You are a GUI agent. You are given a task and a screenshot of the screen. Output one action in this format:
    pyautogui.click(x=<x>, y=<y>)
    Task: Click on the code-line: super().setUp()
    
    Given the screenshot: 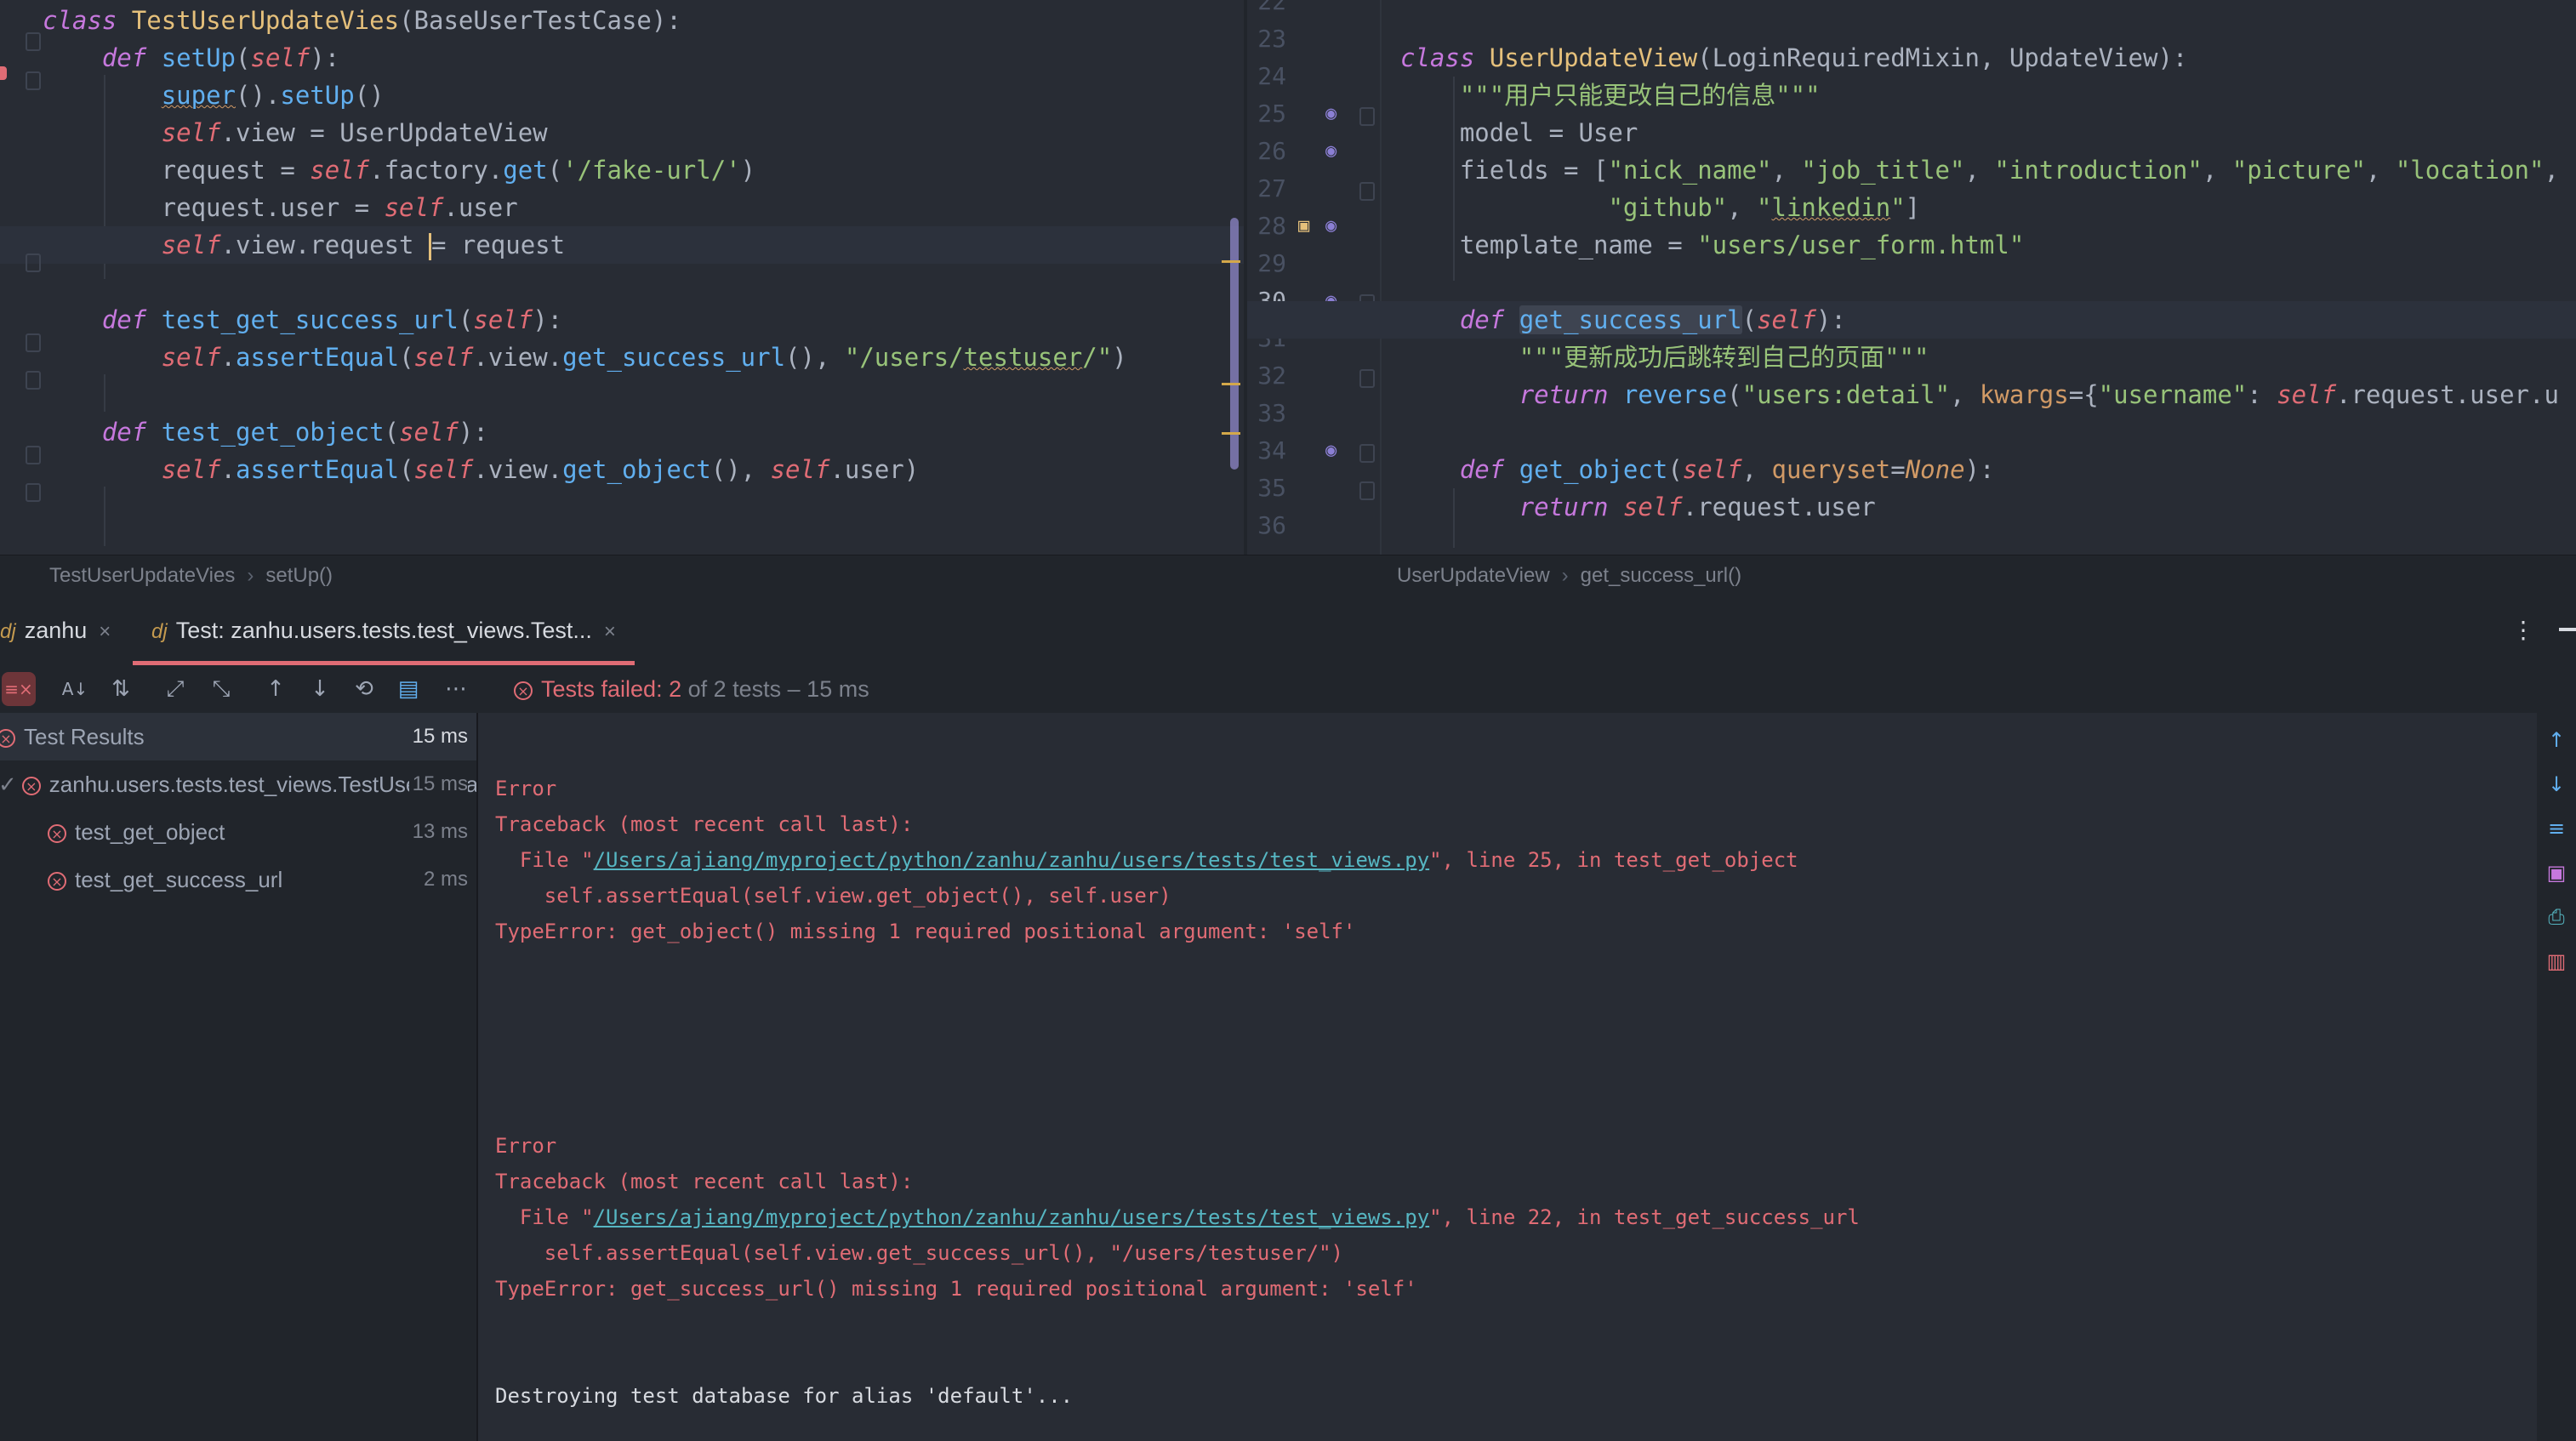 What is the action you would take?
    pyautogui.click(x=622, y=95)
    